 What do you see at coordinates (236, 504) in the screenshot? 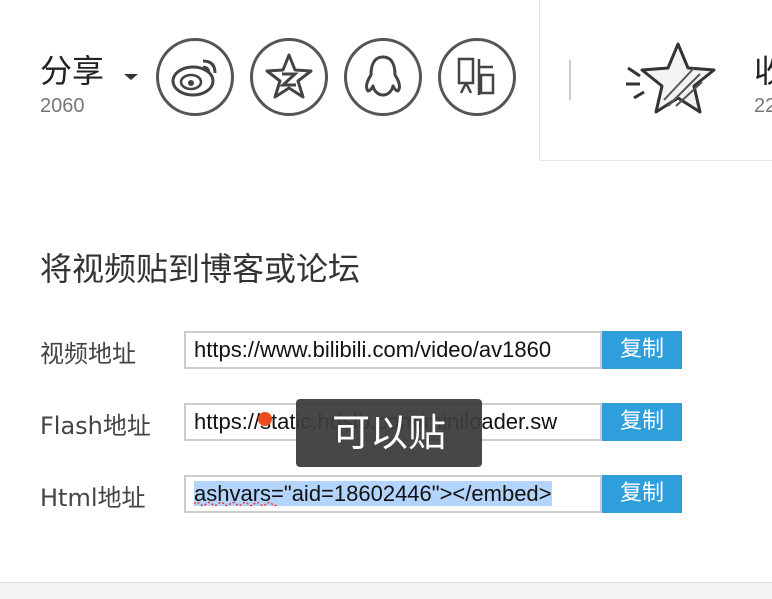
I see `spellcheck-underline` at bounding box center [236, 504].